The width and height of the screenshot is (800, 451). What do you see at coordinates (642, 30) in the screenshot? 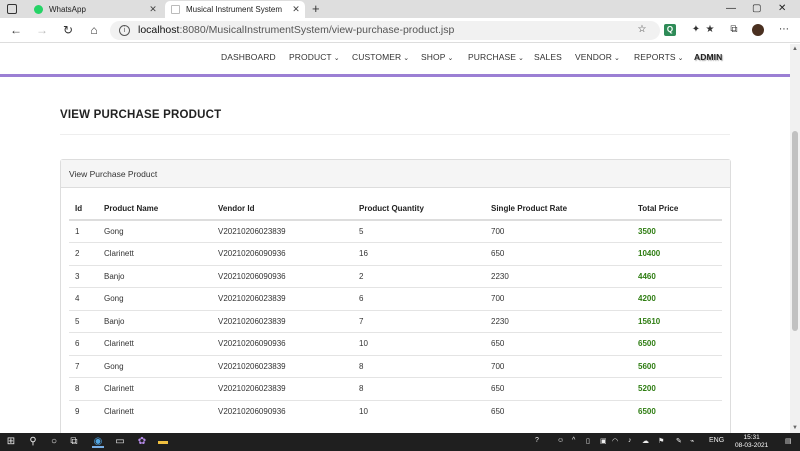
I see `add-favorite-icon: ☆` at bounding box center [642, 30].